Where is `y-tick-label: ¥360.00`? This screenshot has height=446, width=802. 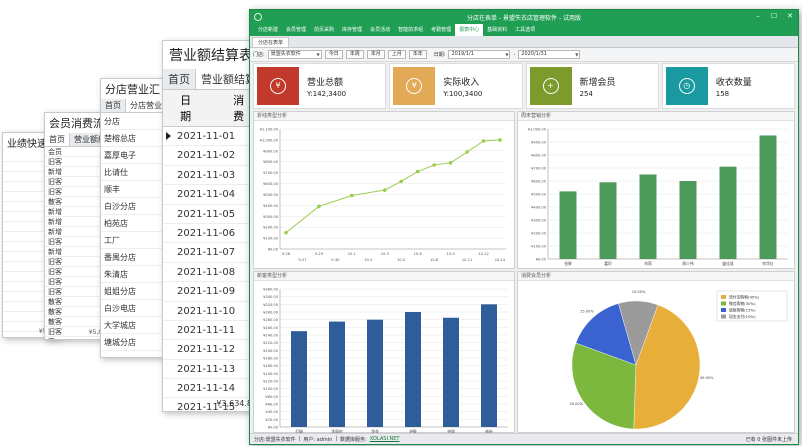 y-tick-label: ¥360.00 is located at coordinates (271, 290).